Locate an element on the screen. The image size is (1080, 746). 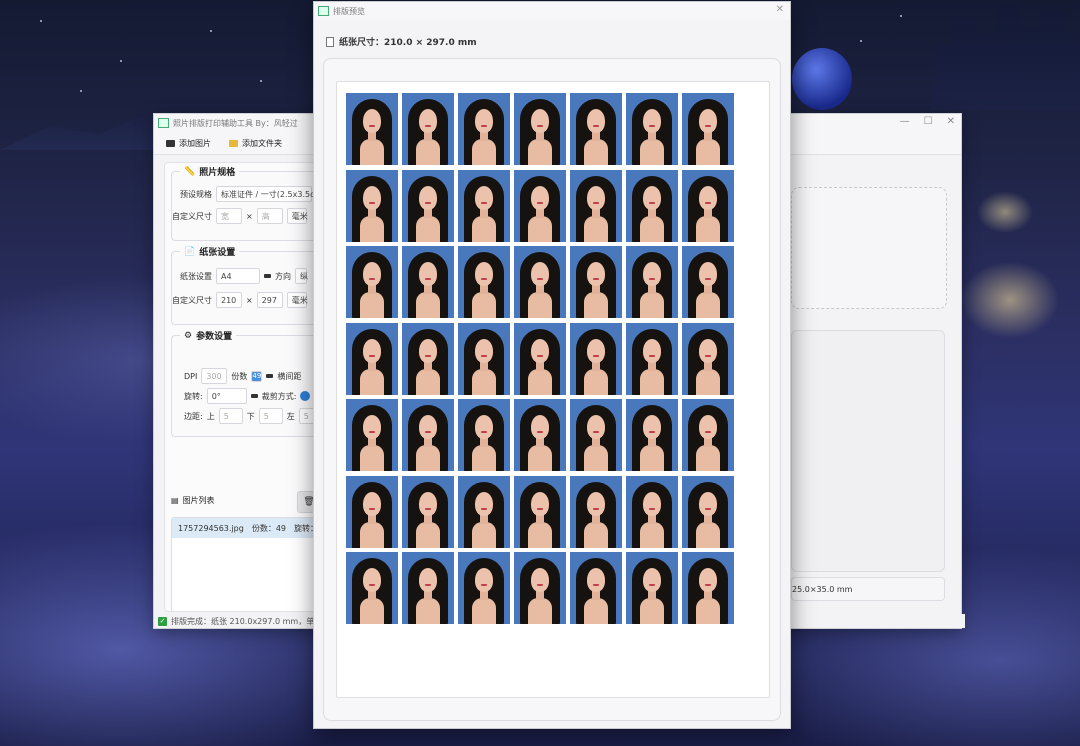
minimize-icon: — is located at coordinates (905, 121).